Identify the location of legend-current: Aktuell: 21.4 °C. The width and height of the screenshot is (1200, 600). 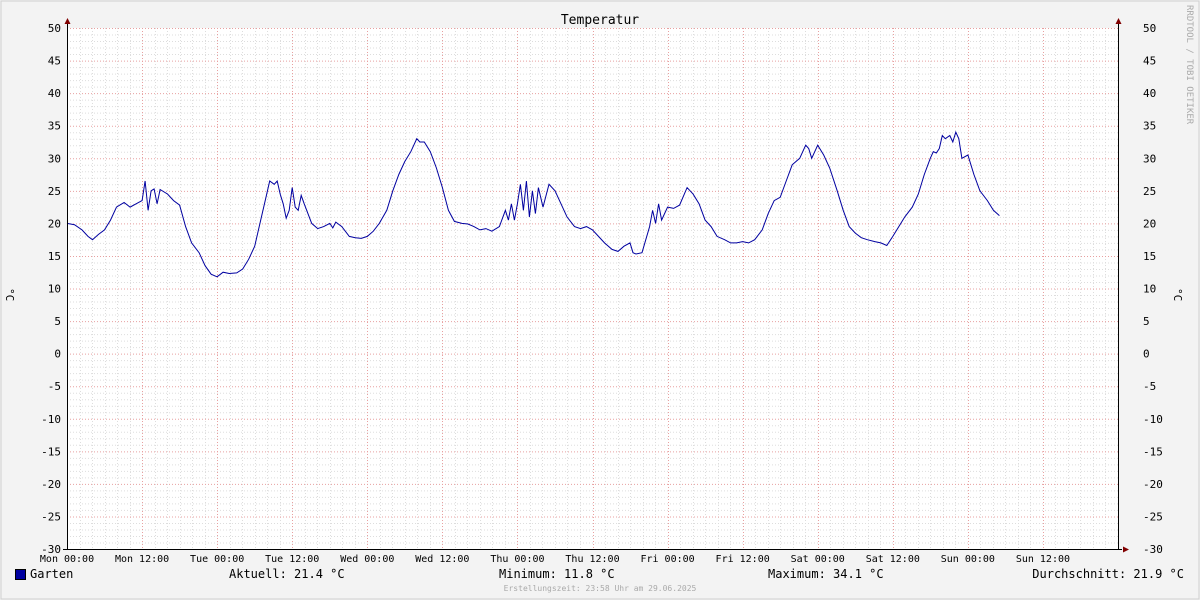
(287, 574).